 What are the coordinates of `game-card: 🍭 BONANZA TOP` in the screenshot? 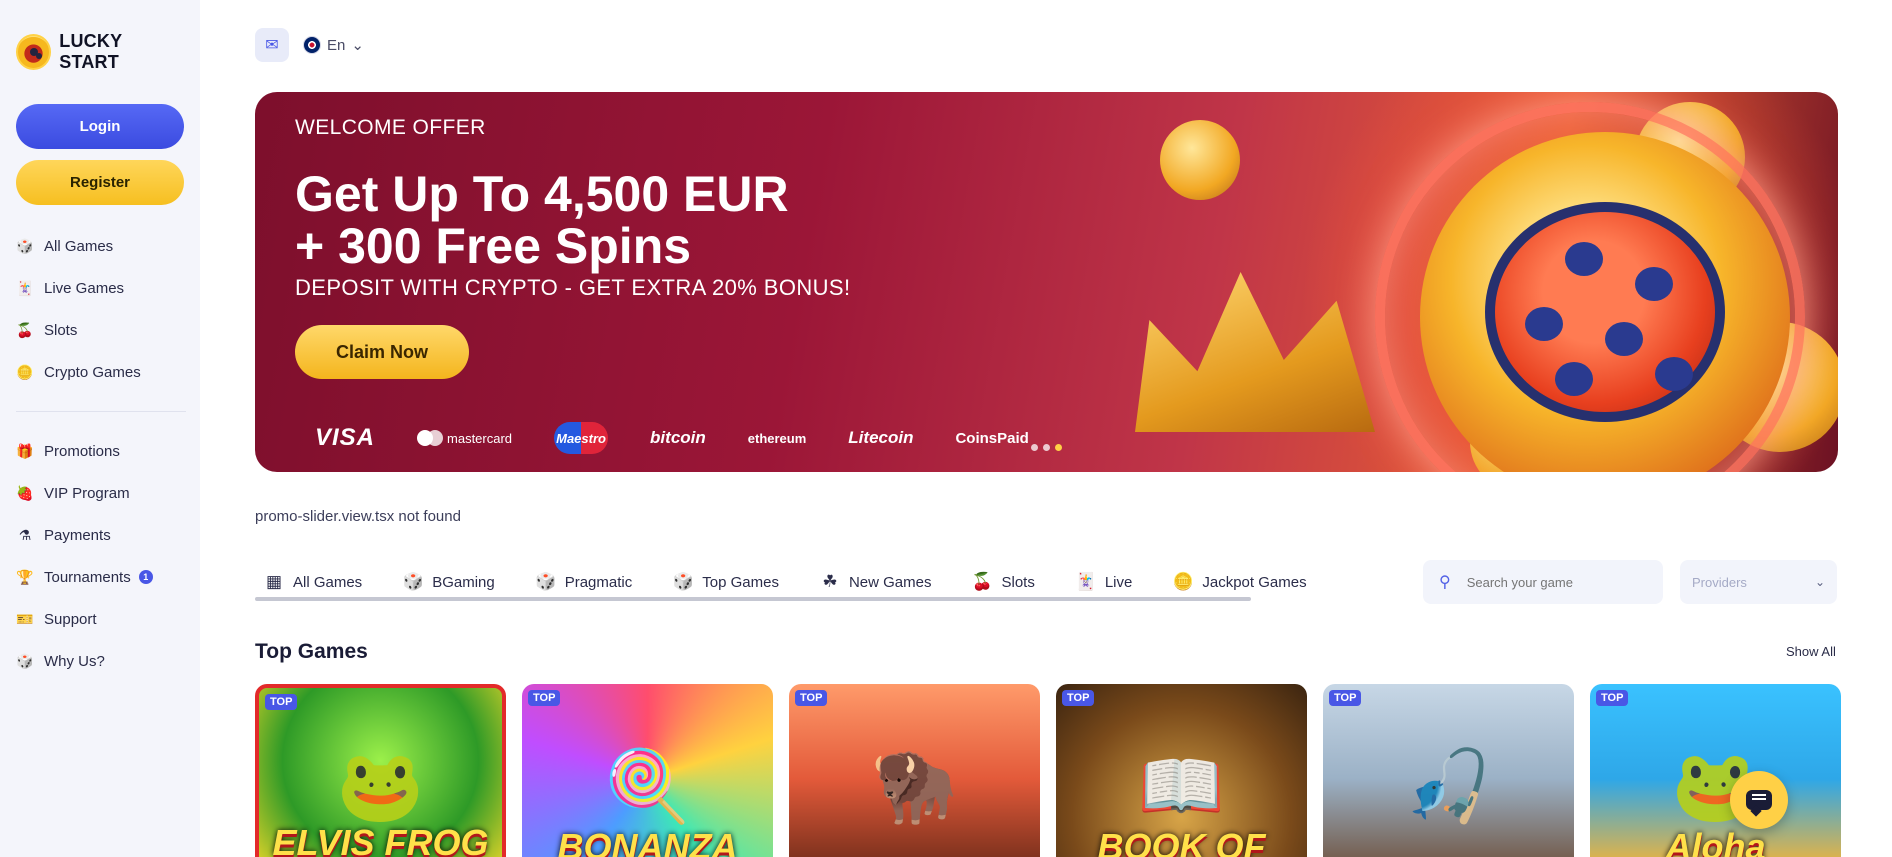 It's located at (647, 770).